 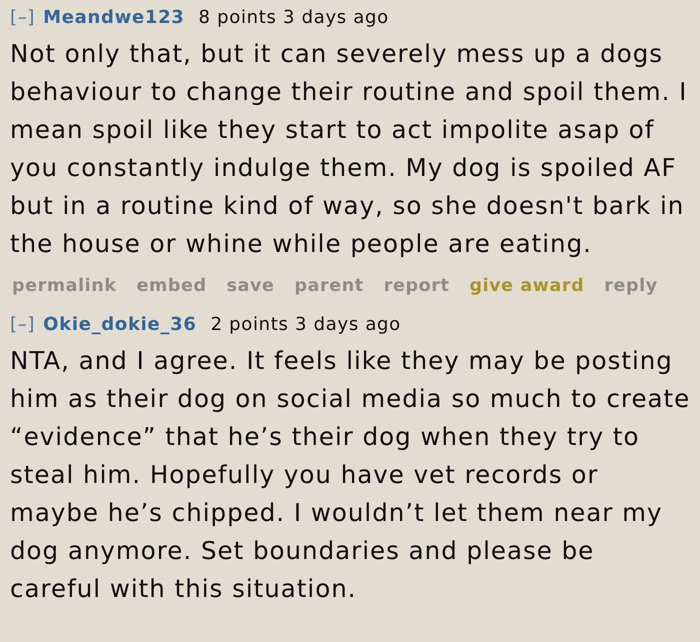 What do you see at coordinates (329, 286) in the screenshot?
I see `action-link: parent` at bounding box center [329, 286].